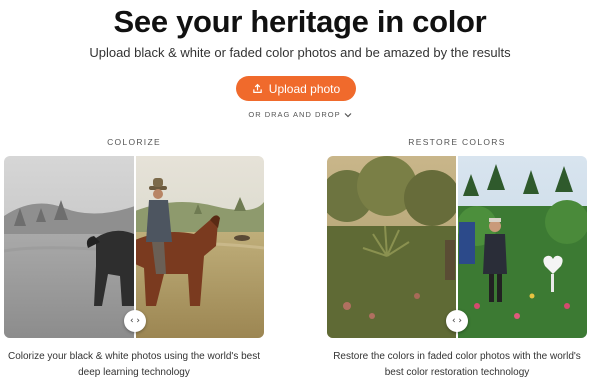 The image size is (600, 386). What do you see at coordinates (457, 372) in the screenshot?
I see `restore-caption-line-2: best color restoration technology` at bounding box center [457, 372].